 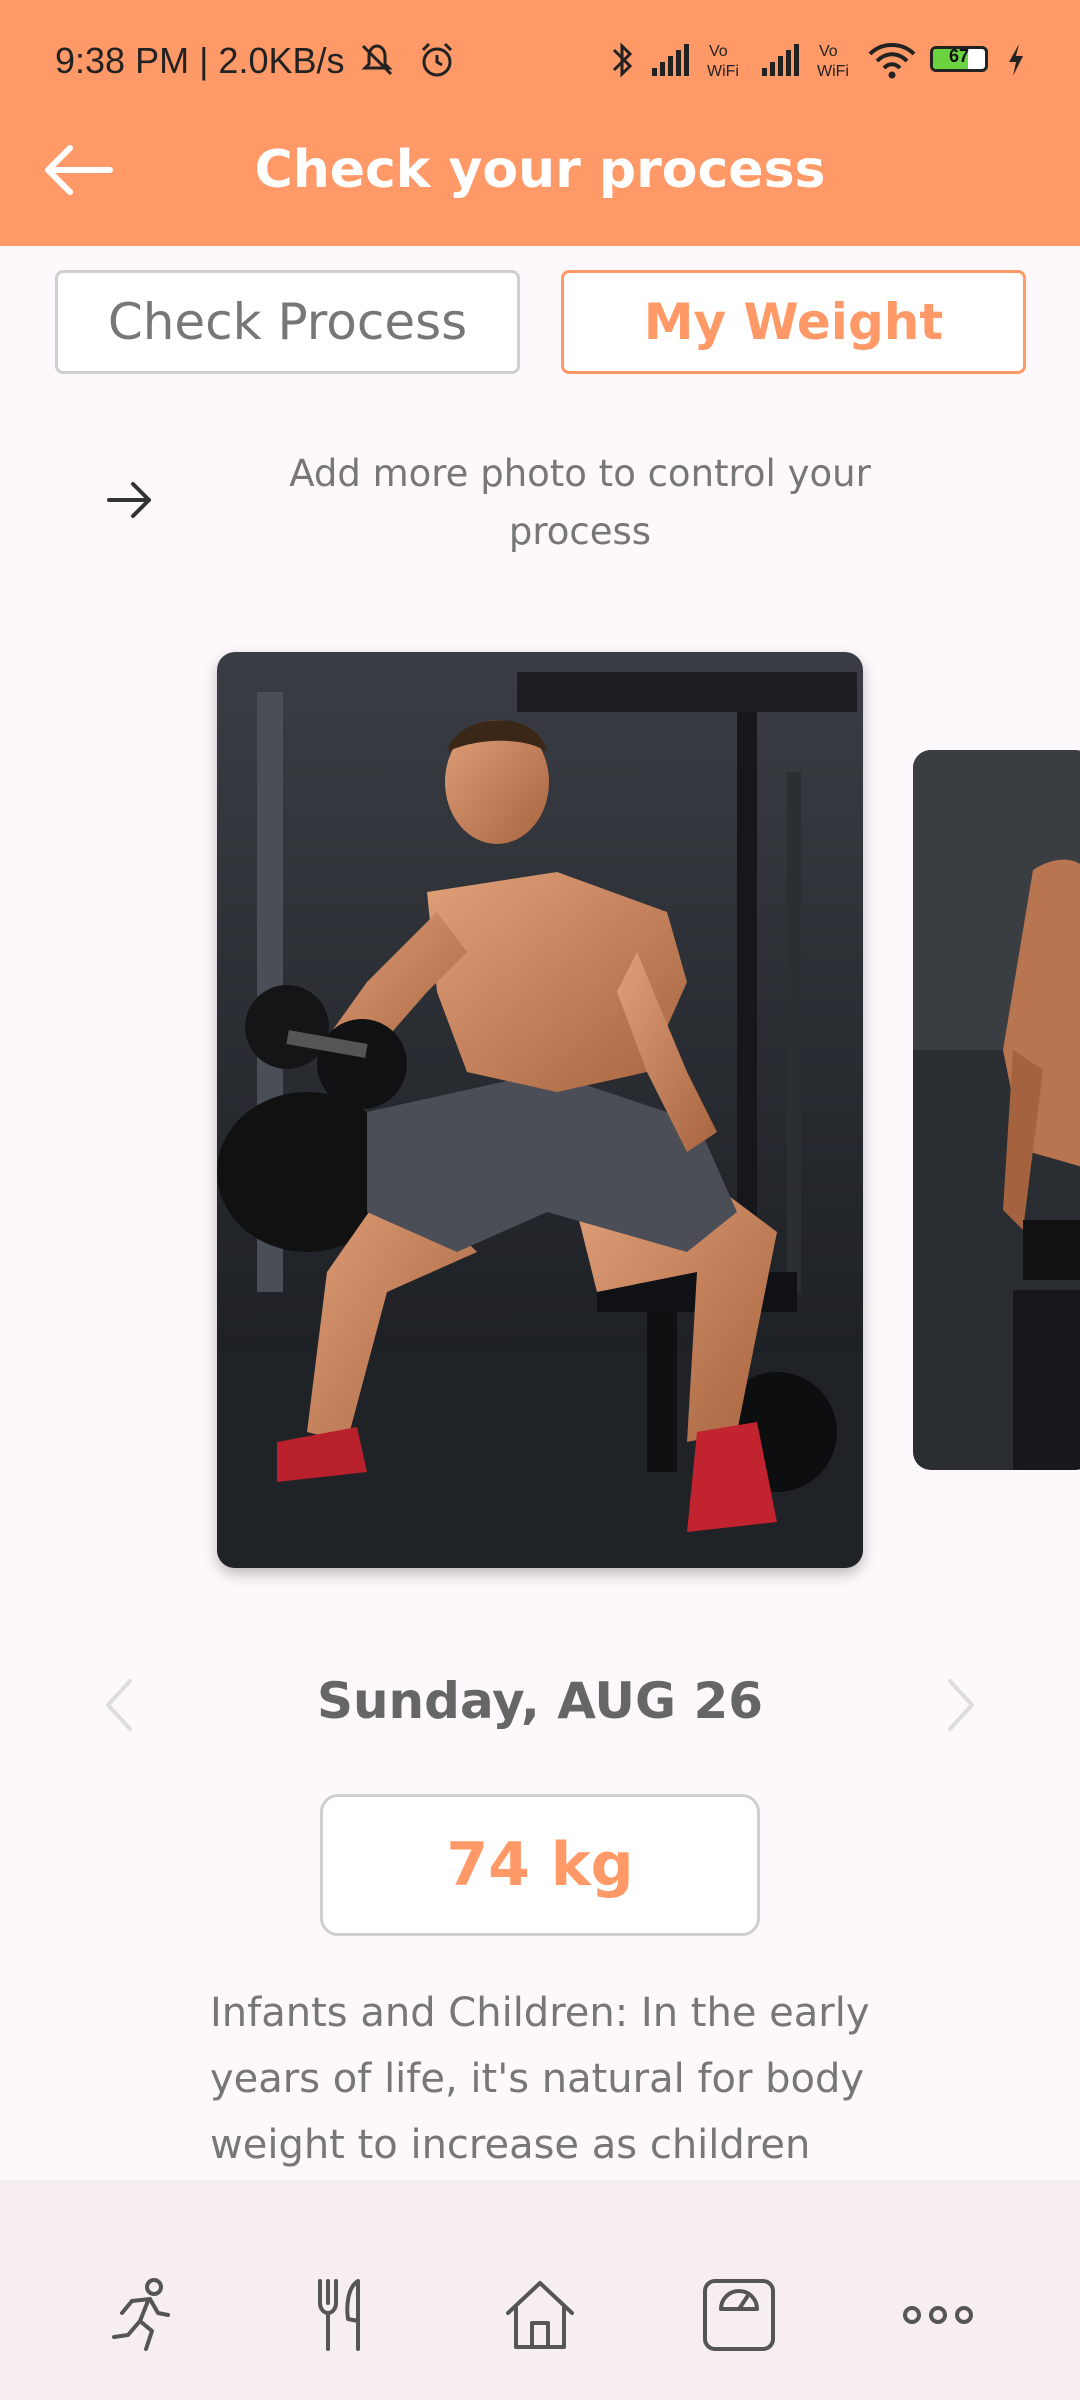 What do you see at coordinates (540, 170) in the screenshot?
I see `page-title: Check your process` at bounding box center [540, 170].